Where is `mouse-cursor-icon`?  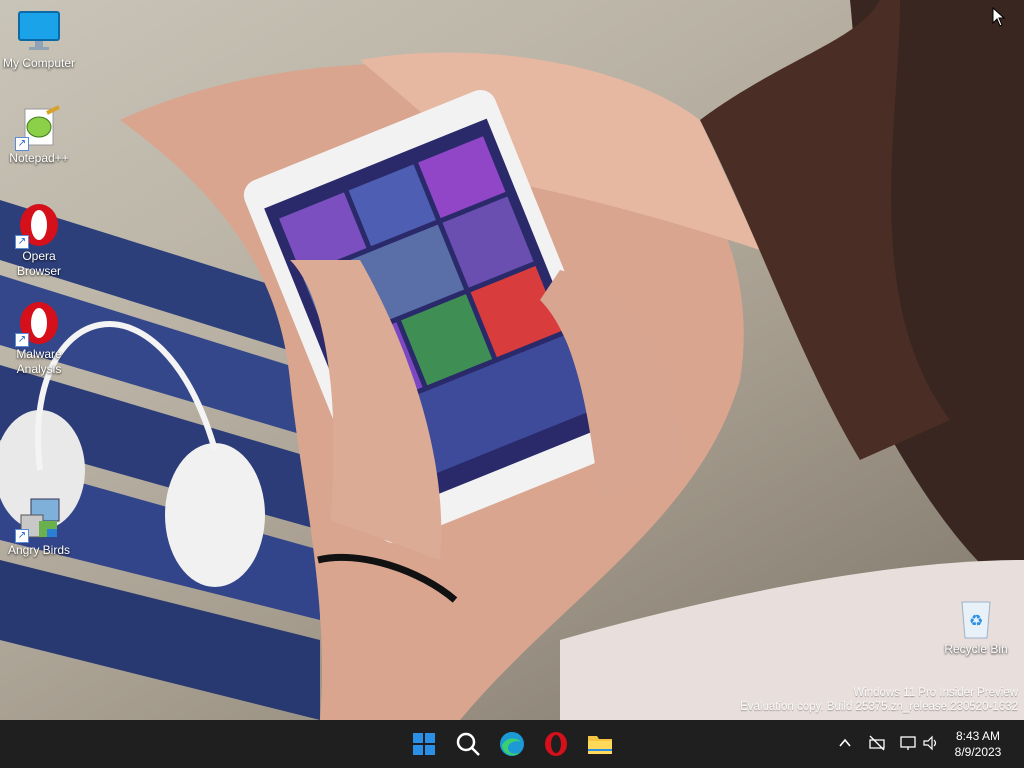 mouse-cursor-icon is located at coordinates (999, 17).